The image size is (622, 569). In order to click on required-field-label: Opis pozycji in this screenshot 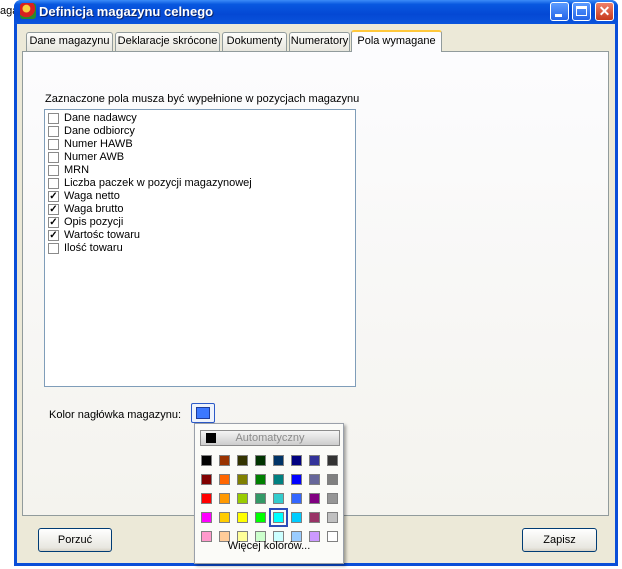, I will do `click(94, 222)`.